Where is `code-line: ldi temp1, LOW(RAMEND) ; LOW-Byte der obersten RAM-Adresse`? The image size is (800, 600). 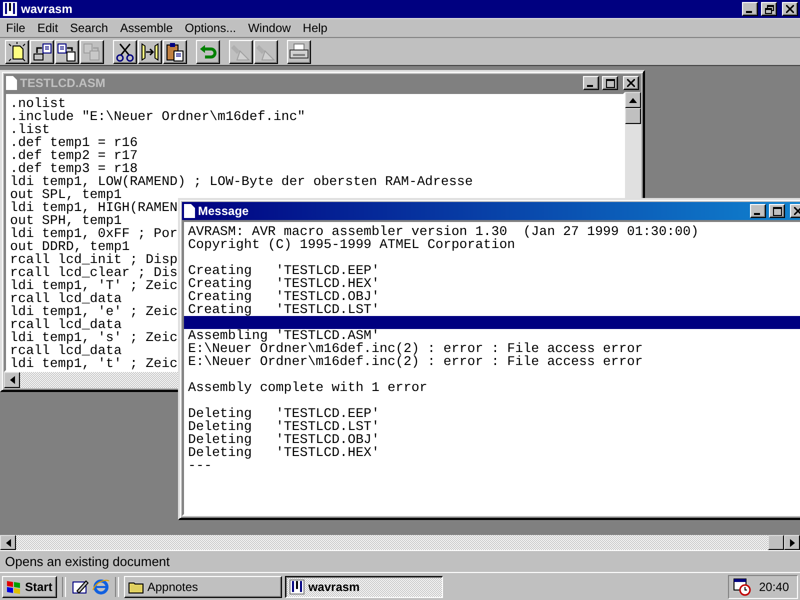 code-line: ldi temp1, LOW(RAMEND) ; LOW-Byte der obersten RAM-Adresse is located at coordinates (241, 181).